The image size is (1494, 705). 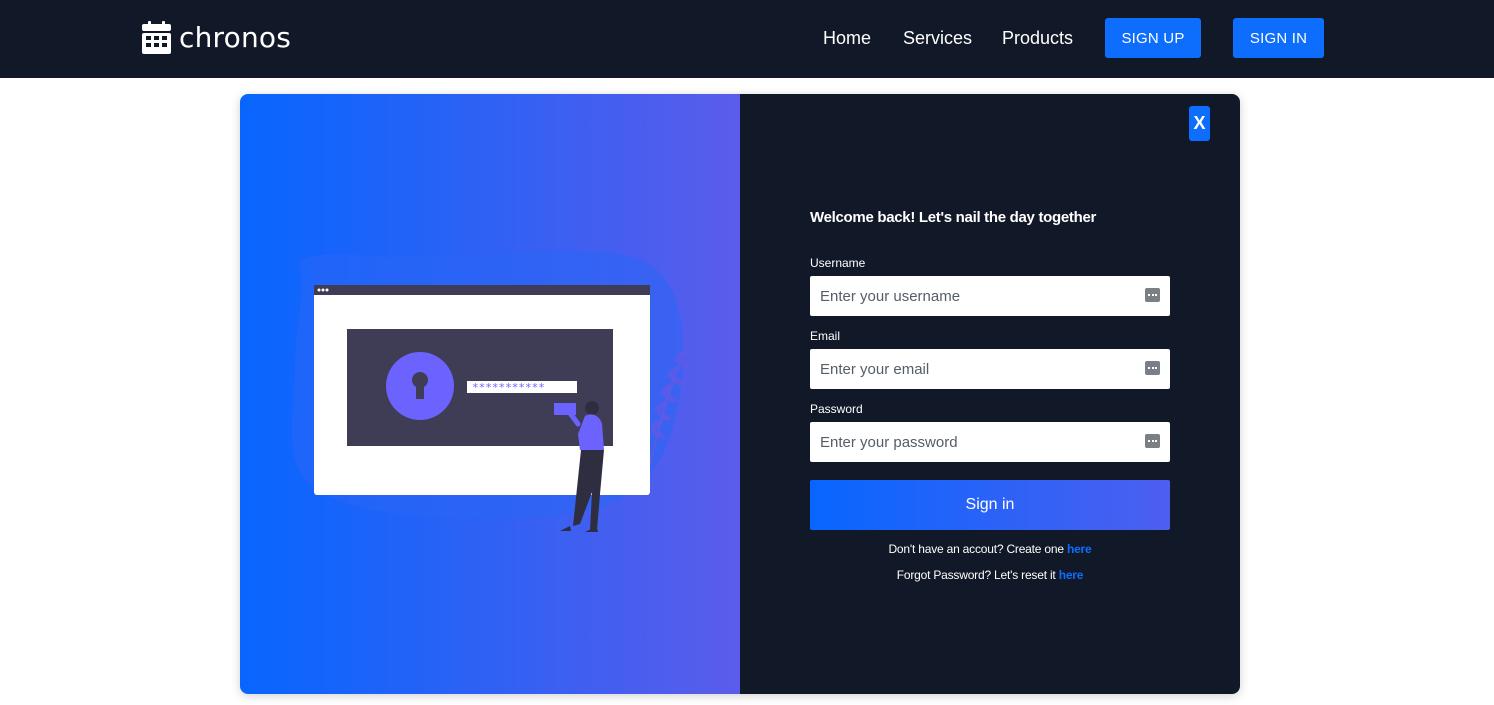 I want to click on forgot-password-prompt: Forgot Password? Let's reset it, so click(x=977, y=575).